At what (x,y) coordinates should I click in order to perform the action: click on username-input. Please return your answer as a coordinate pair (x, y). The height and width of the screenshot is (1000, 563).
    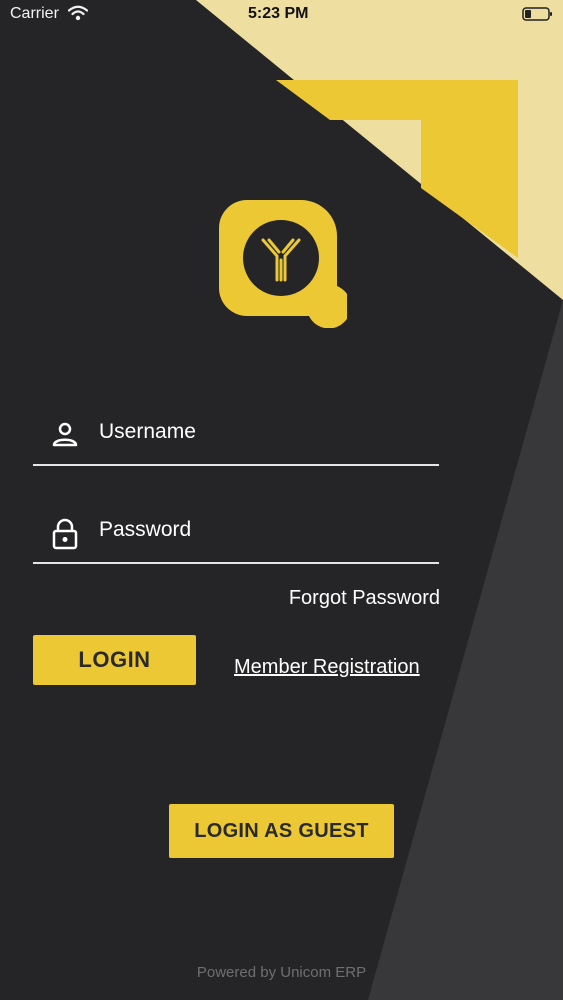
    Looking at the image, I should click on (264, 432).